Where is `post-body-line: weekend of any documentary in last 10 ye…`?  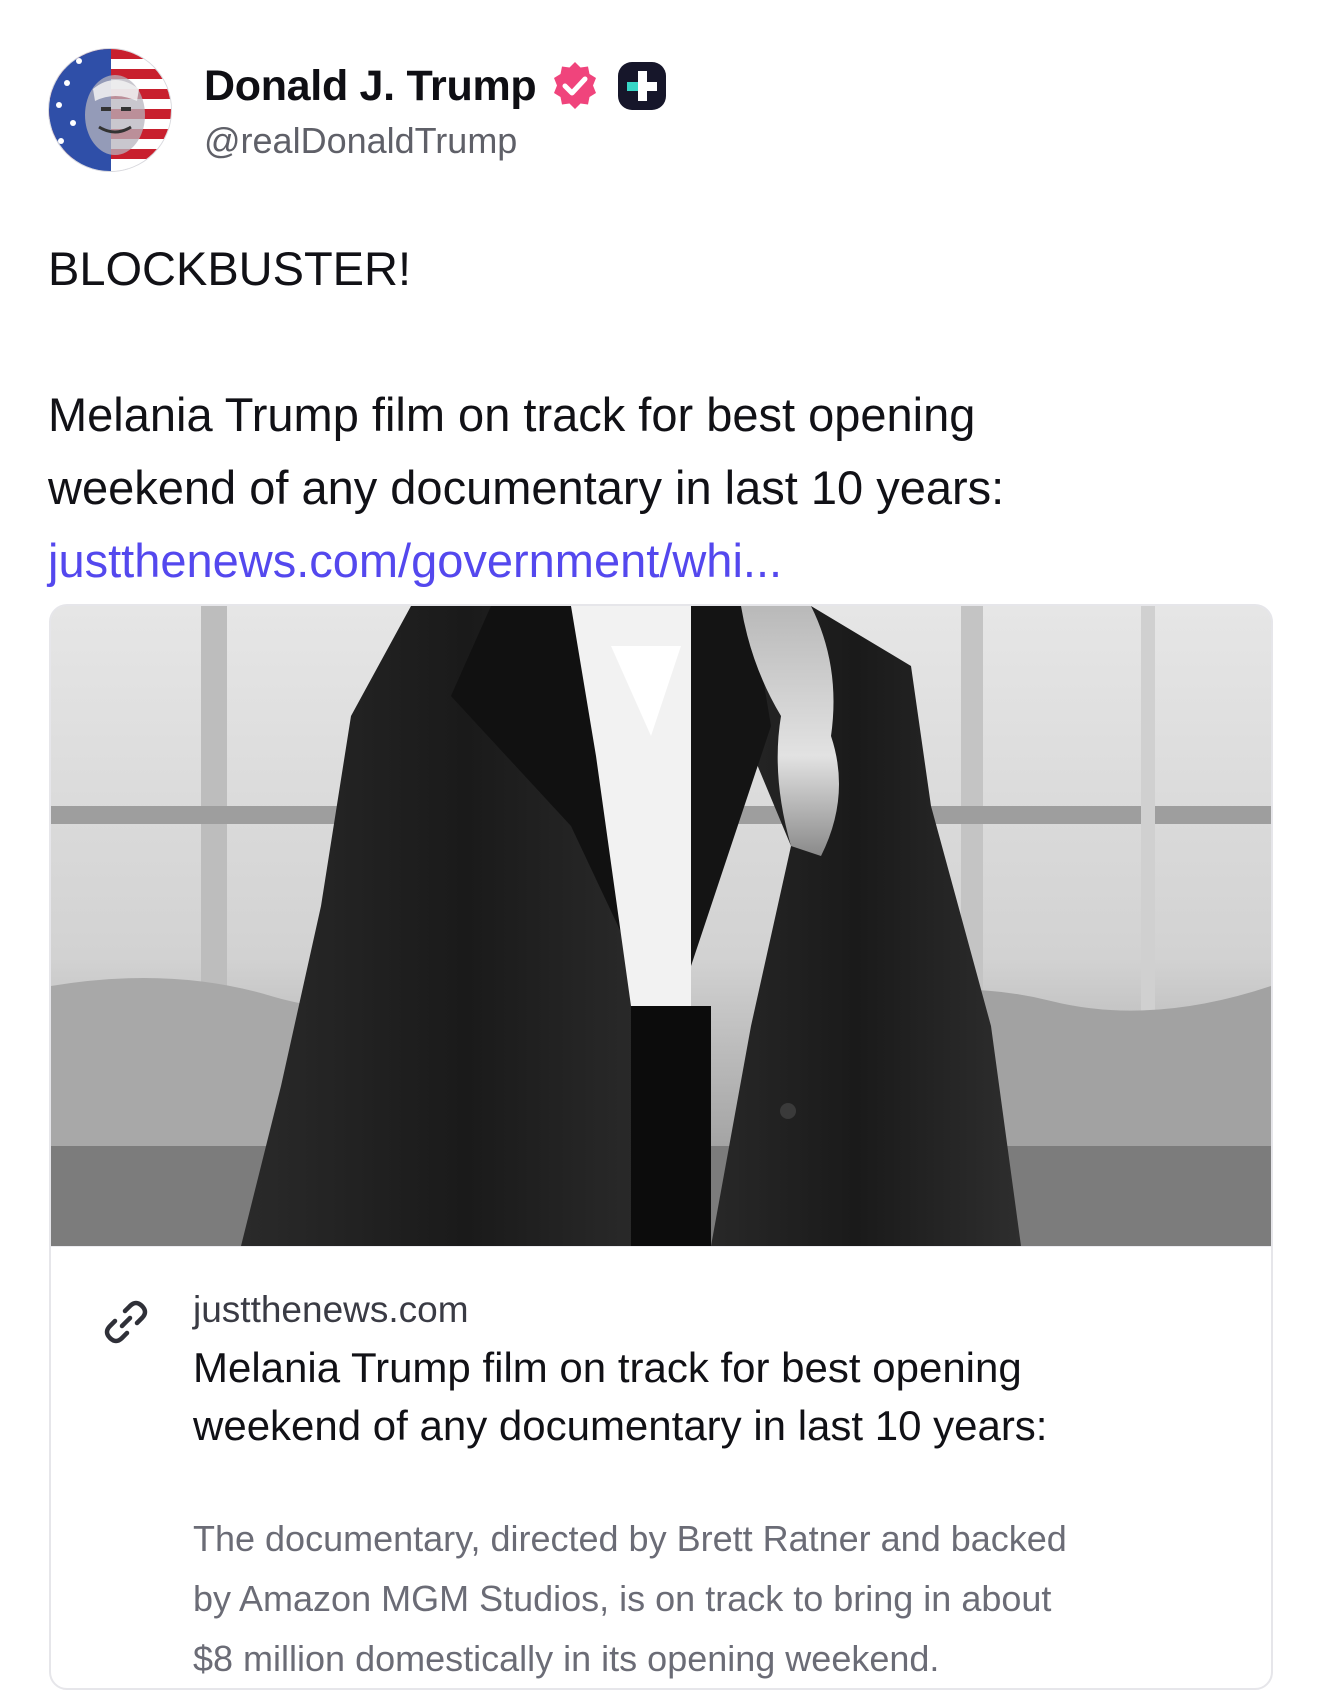
post-body-line: weekend of any documentary in last 10 ye… is located at coordinates (526, 487).